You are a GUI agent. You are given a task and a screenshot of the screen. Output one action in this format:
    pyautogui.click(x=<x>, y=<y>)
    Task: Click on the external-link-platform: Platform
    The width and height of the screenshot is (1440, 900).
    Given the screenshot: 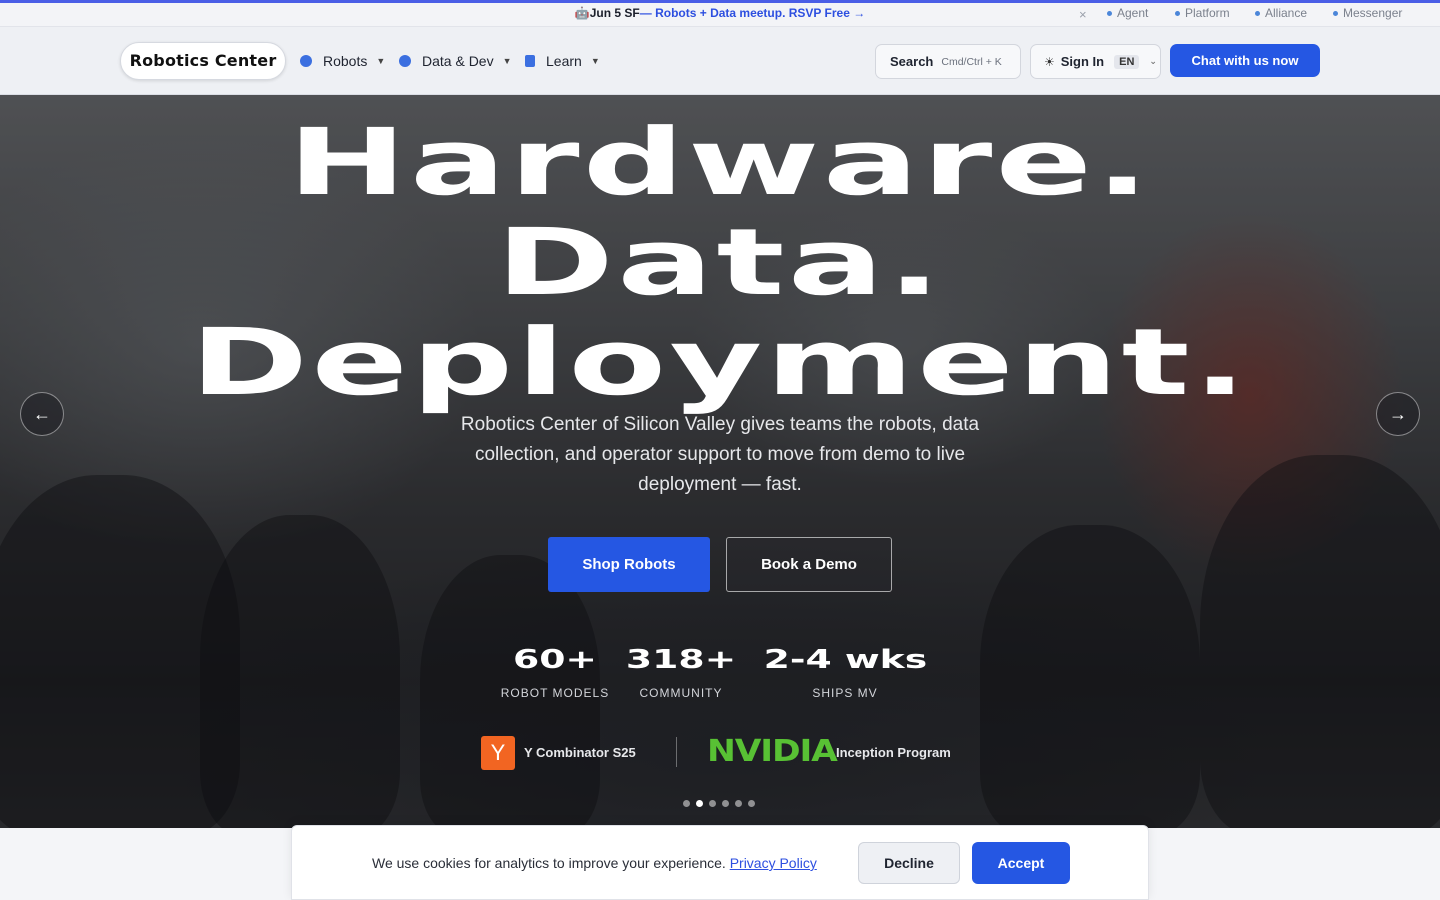 What is the action you would take?
    pyautogui.click(x=1202, y=13)
    